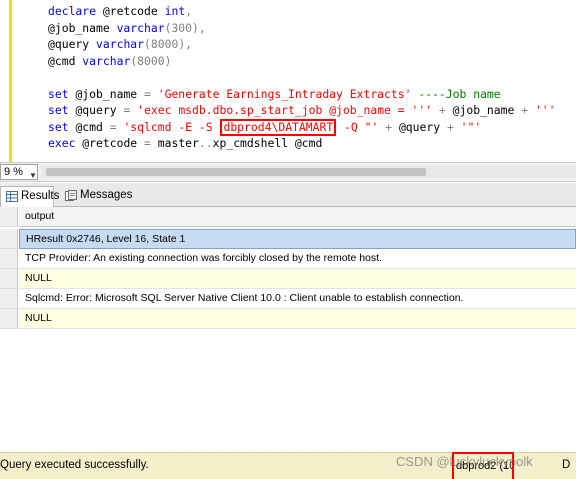 The height and width of the screenshot is (479, 576). Describe the element at coordinates (13, 172) in the screenshot. I see `zoom-value: 9 %` at that location.